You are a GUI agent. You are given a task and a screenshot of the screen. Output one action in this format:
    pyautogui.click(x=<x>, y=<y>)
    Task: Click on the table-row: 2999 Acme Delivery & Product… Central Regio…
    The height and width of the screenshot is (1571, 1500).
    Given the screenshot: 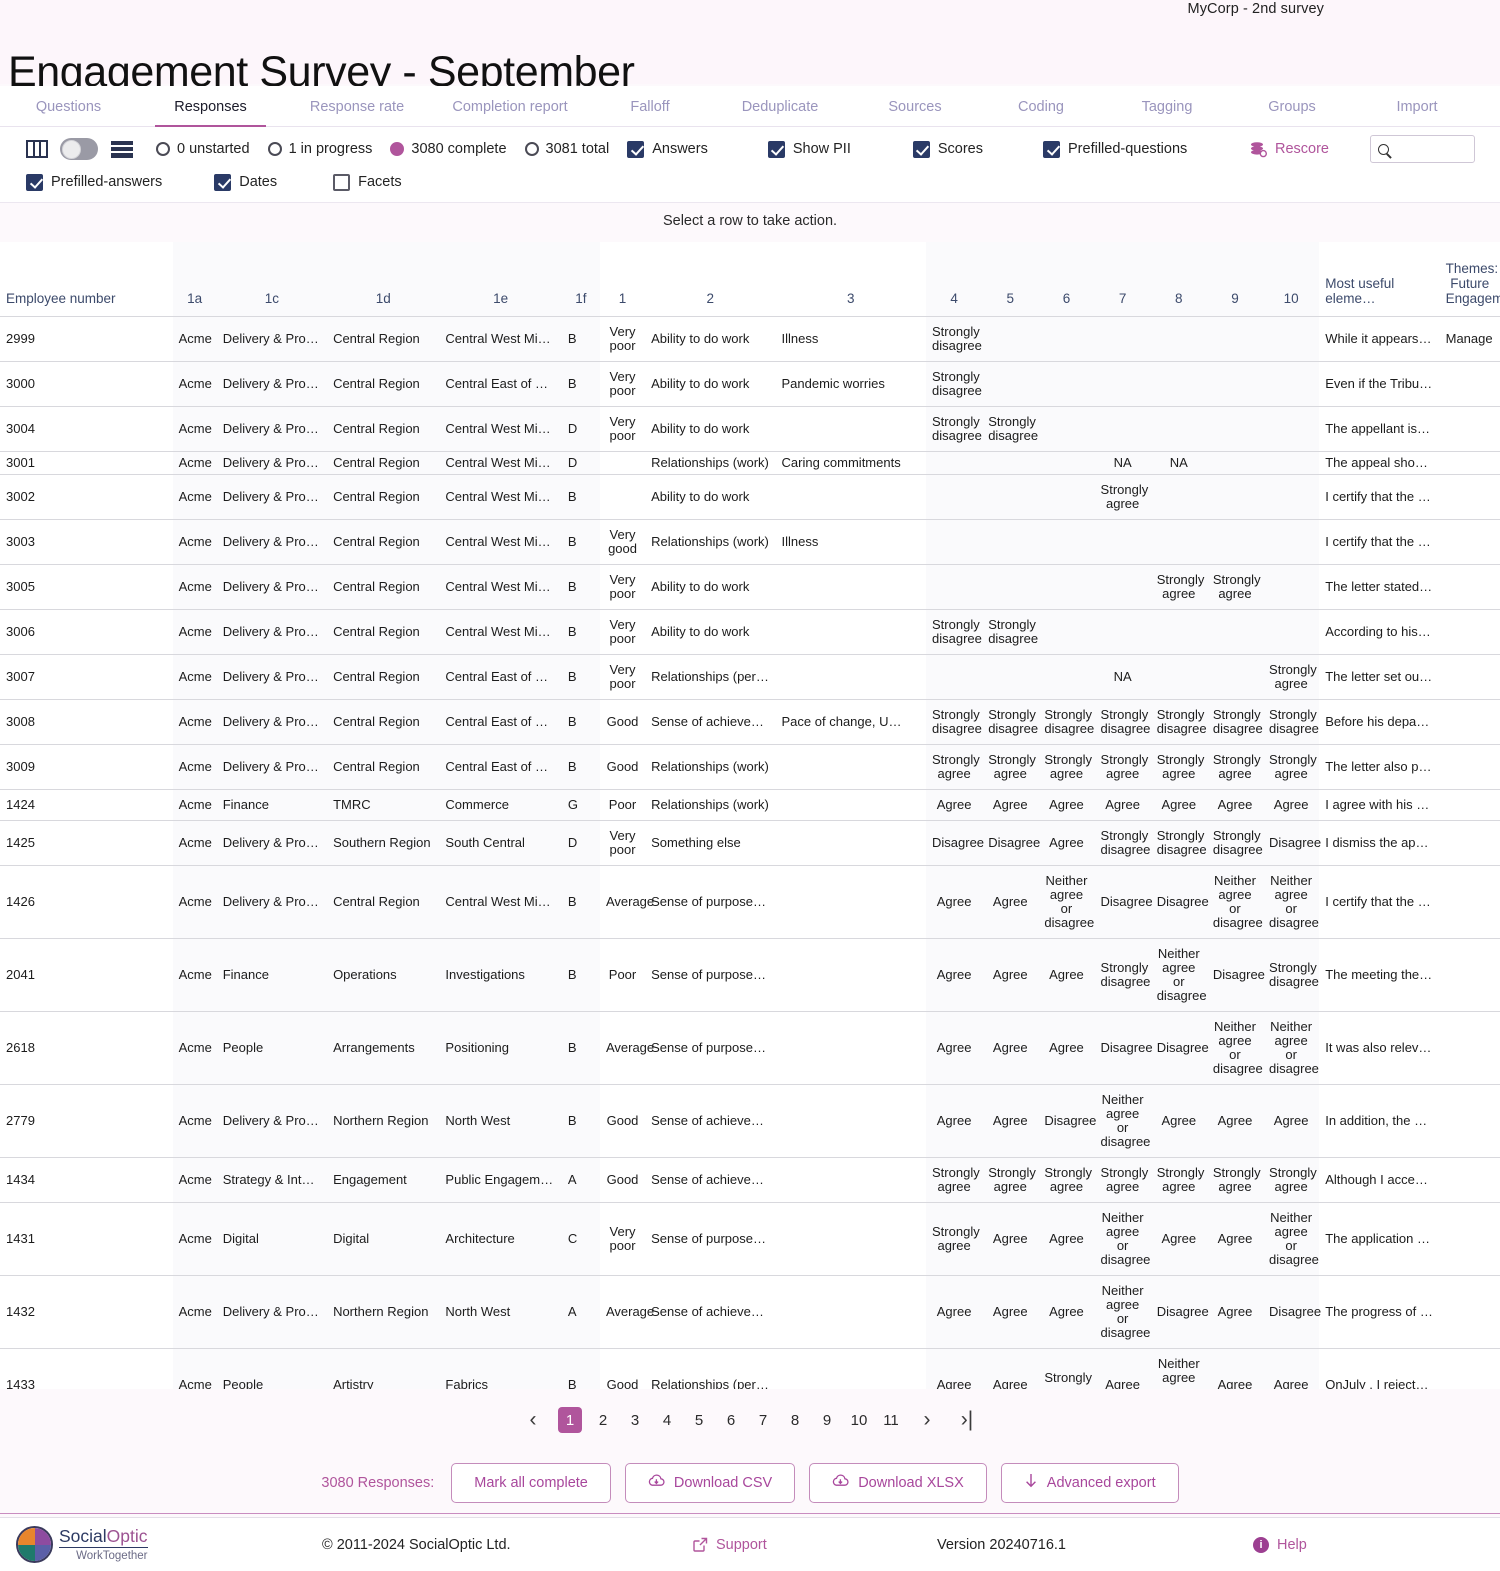 What is the action you would take?
    pyautogui.click(x=750, y=338)
    